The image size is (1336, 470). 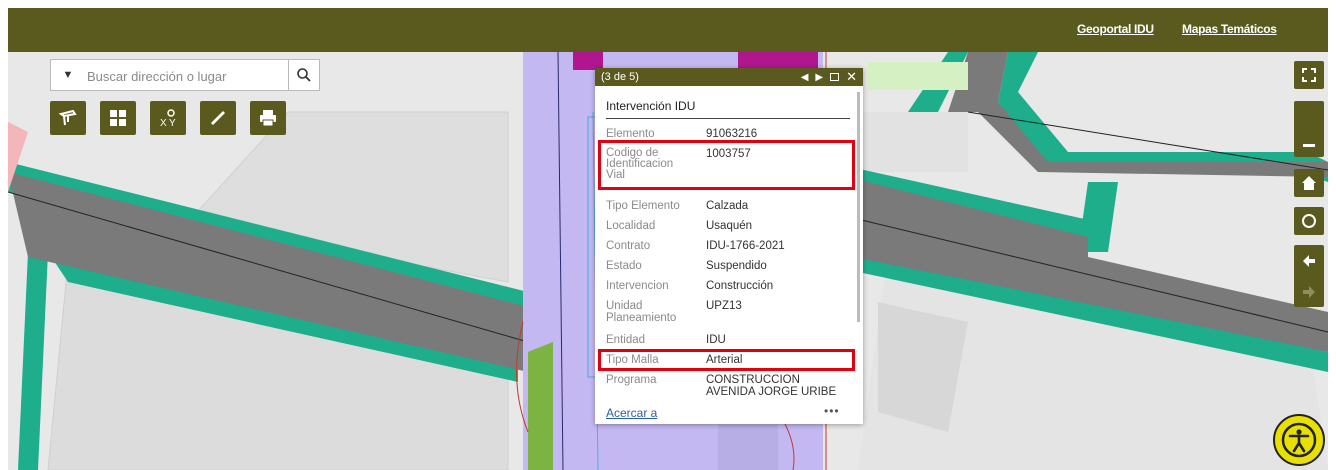 What do you see at coordinates (631, 380) in the screenshot?
I see `field-label: Programa` at bounding box center [631, 380].